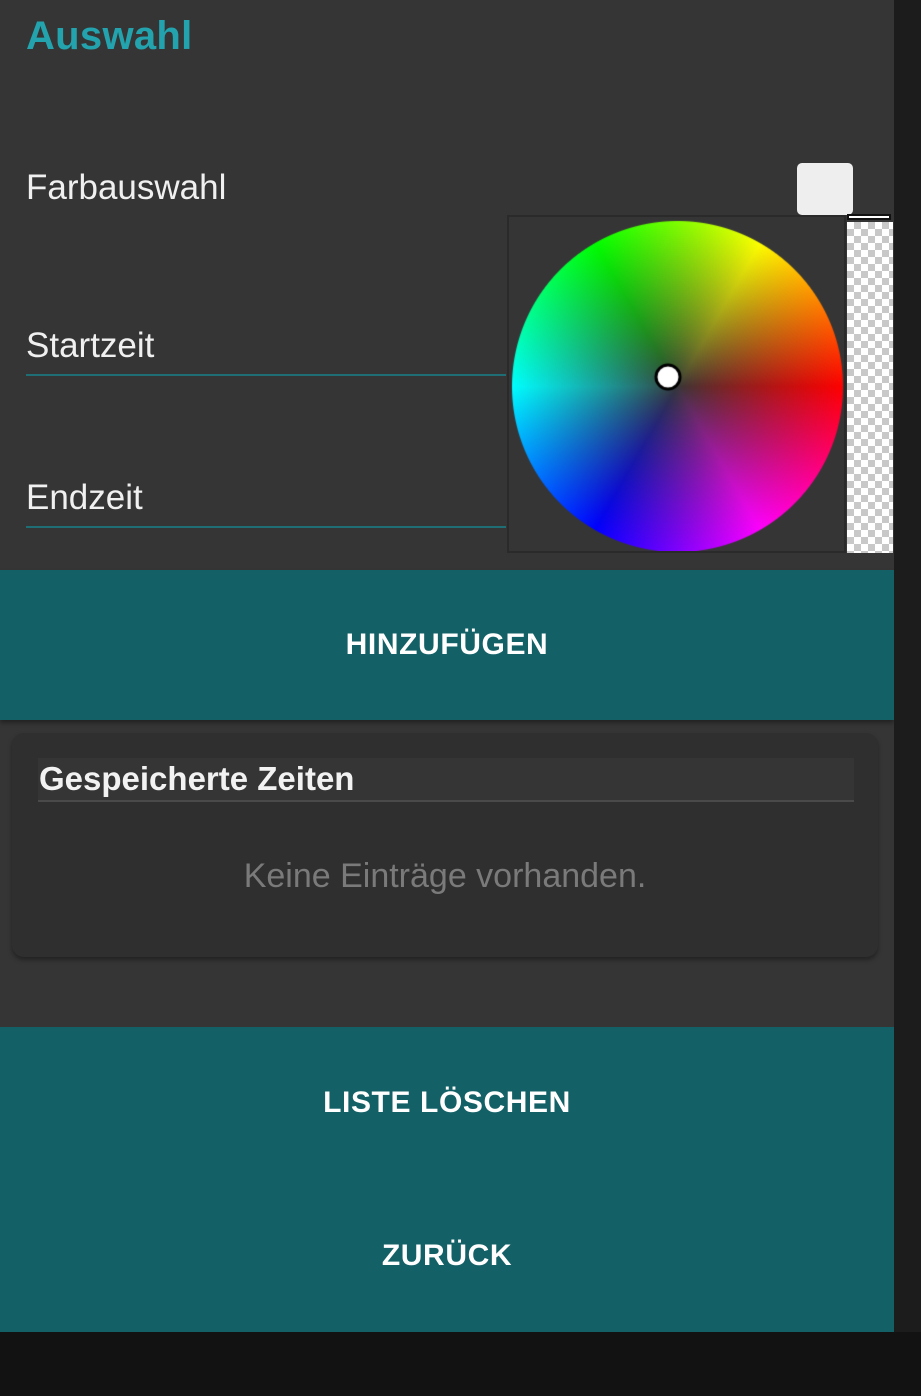  I want to click on alpha-slider-handle, so click(869, 217).